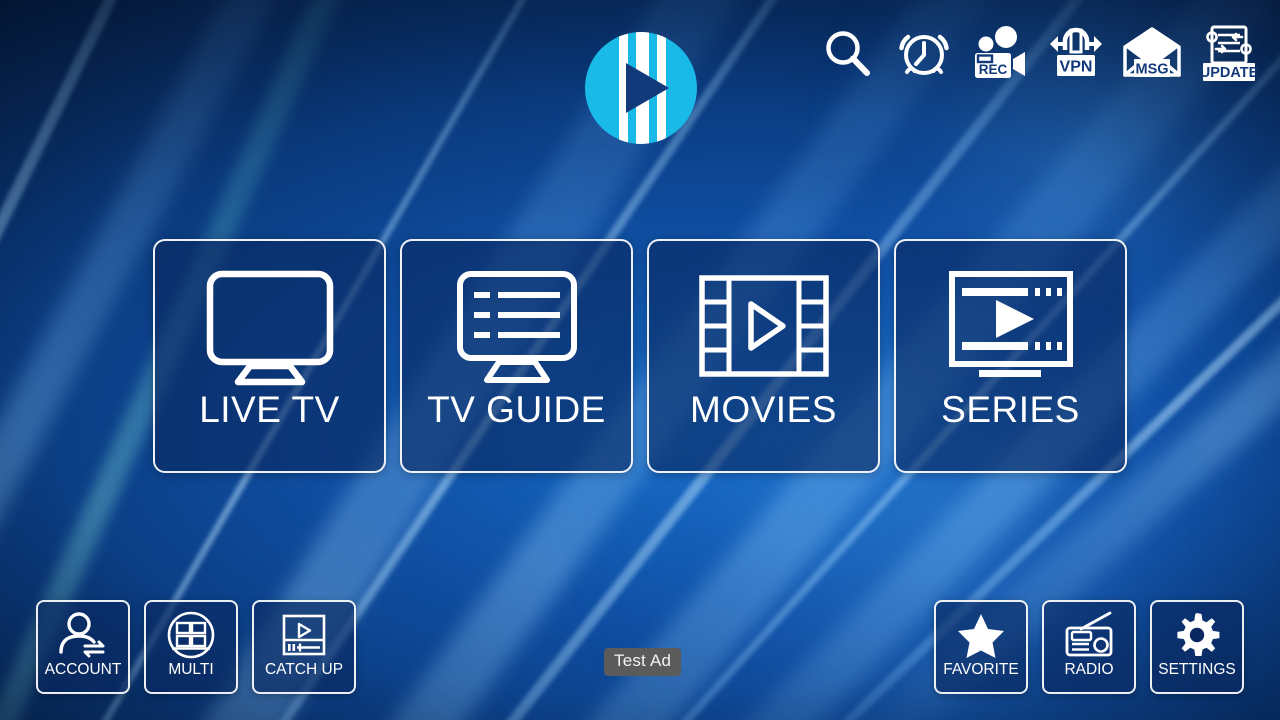 Image resolution: width=1280 pixels, height=720 pixels. I want to click on favorite-label: FAVORITE, so click(981, 669).